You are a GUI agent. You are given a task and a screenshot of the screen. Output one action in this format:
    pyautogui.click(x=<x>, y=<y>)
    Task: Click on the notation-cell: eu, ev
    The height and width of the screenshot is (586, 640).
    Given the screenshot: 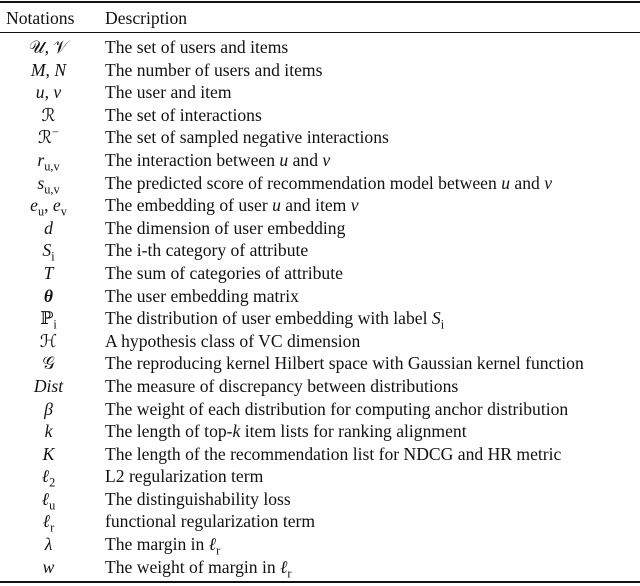 What is the action you would take?
    pyautogui.click(x=48, y=206)
    